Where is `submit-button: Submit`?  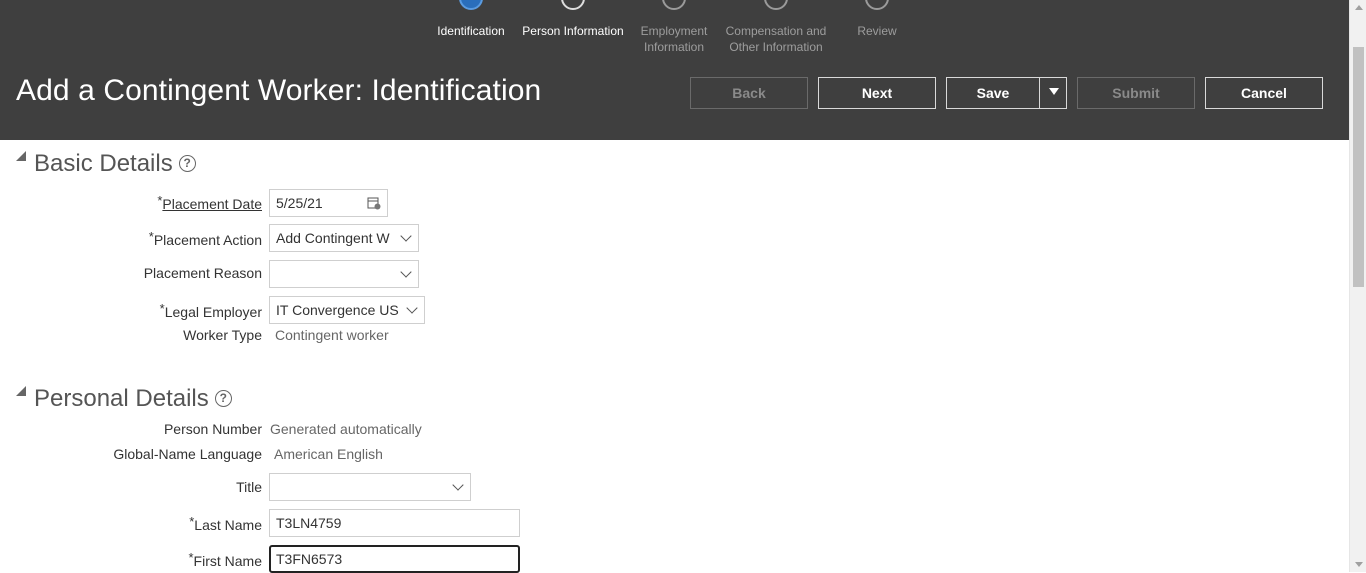 submit-button: Submit is located at coordinates (1136, 93).